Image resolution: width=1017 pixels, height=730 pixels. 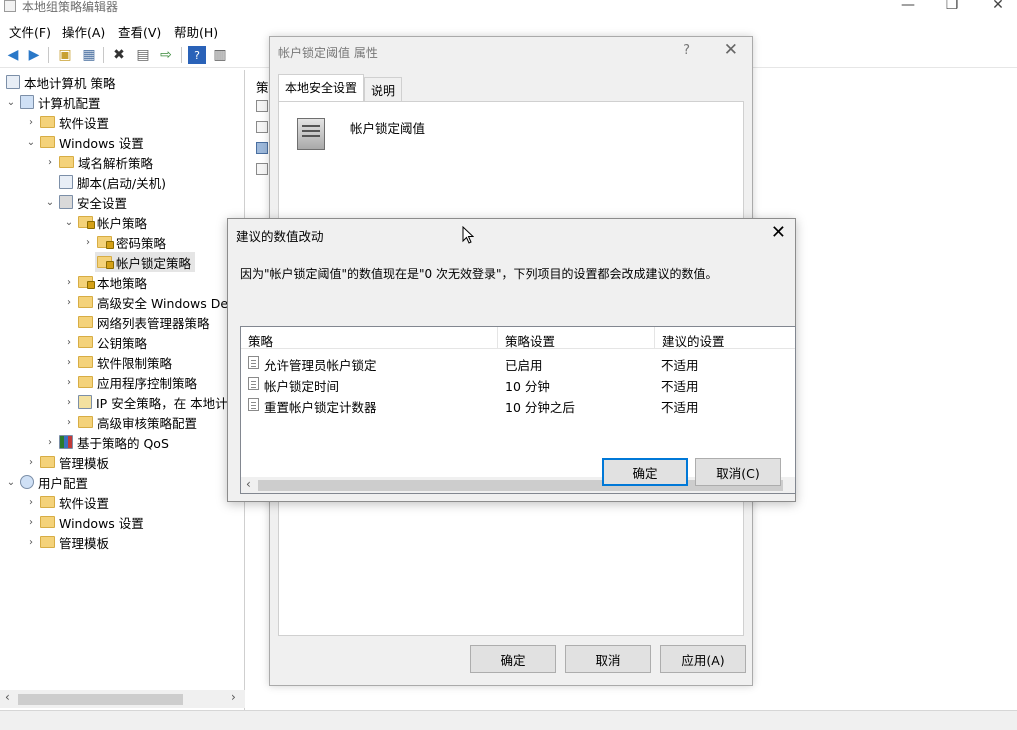 What do you see at coordinates (104, 282) in the screenshot?
I see `tree-item-local-policies: › 本地策略` at bounding box center [104, 282].